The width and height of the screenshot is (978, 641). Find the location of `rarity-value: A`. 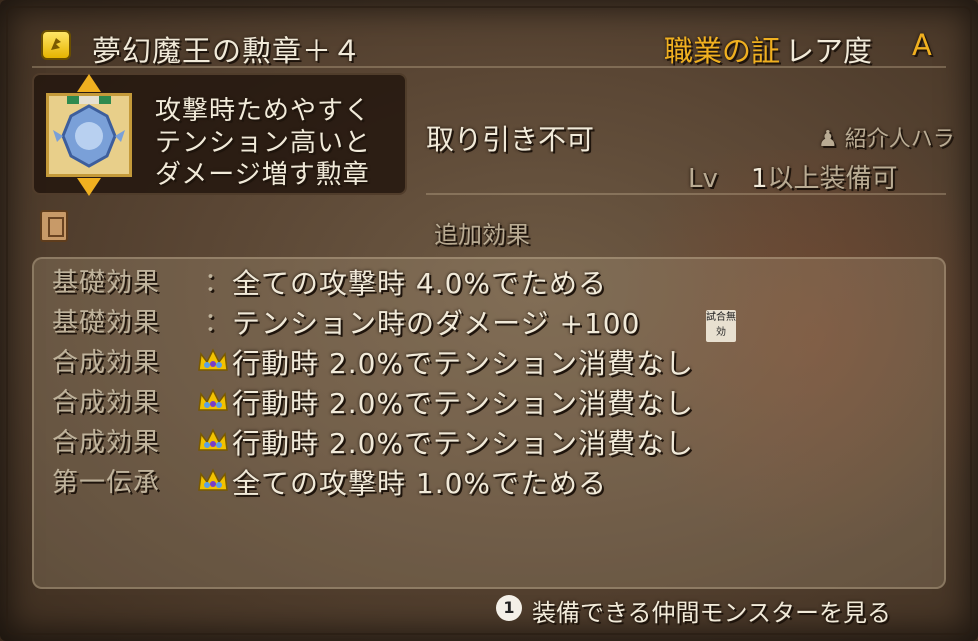

rarity-value: A is located at coordinates (922, 45).